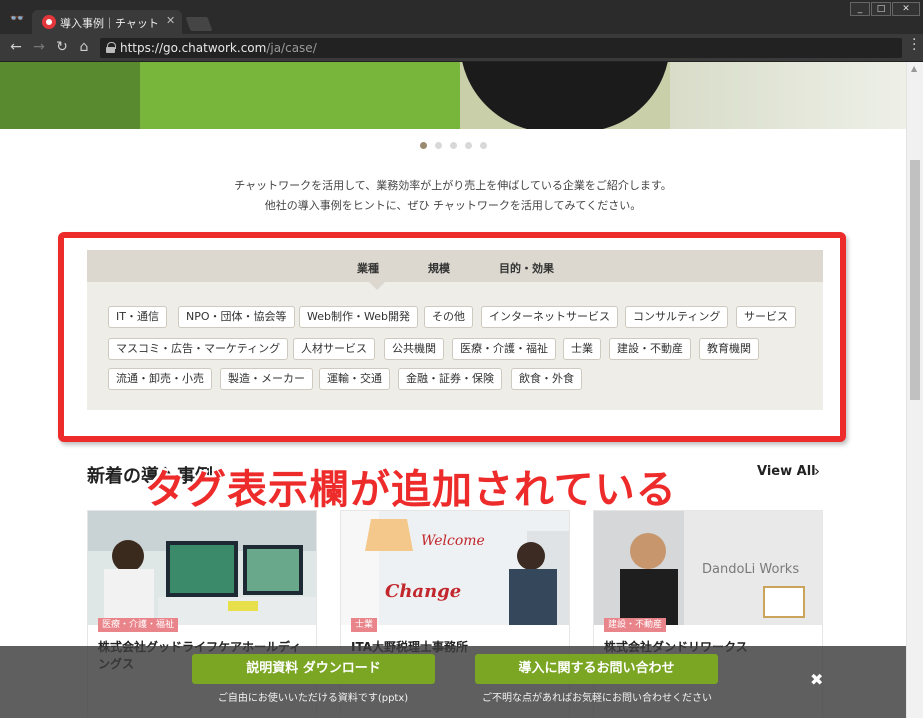 The height and width of the screenshot is (718, 923). What do you see at coordinates (291, 48) in the screenshot?
I see `url-path: /ja/case/` at bounding box center [291, 48].